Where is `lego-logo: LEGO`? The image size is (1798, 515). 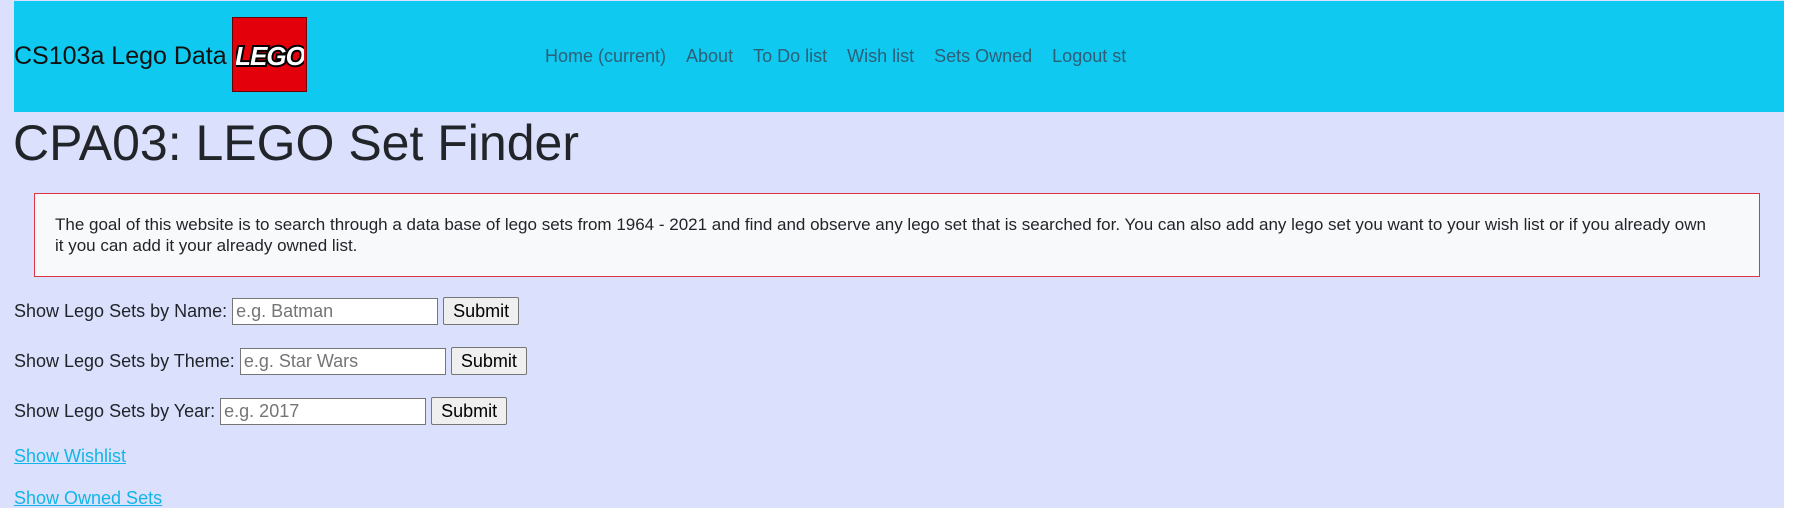 lego-logo: LEGO is located at coordinates (269, 54).